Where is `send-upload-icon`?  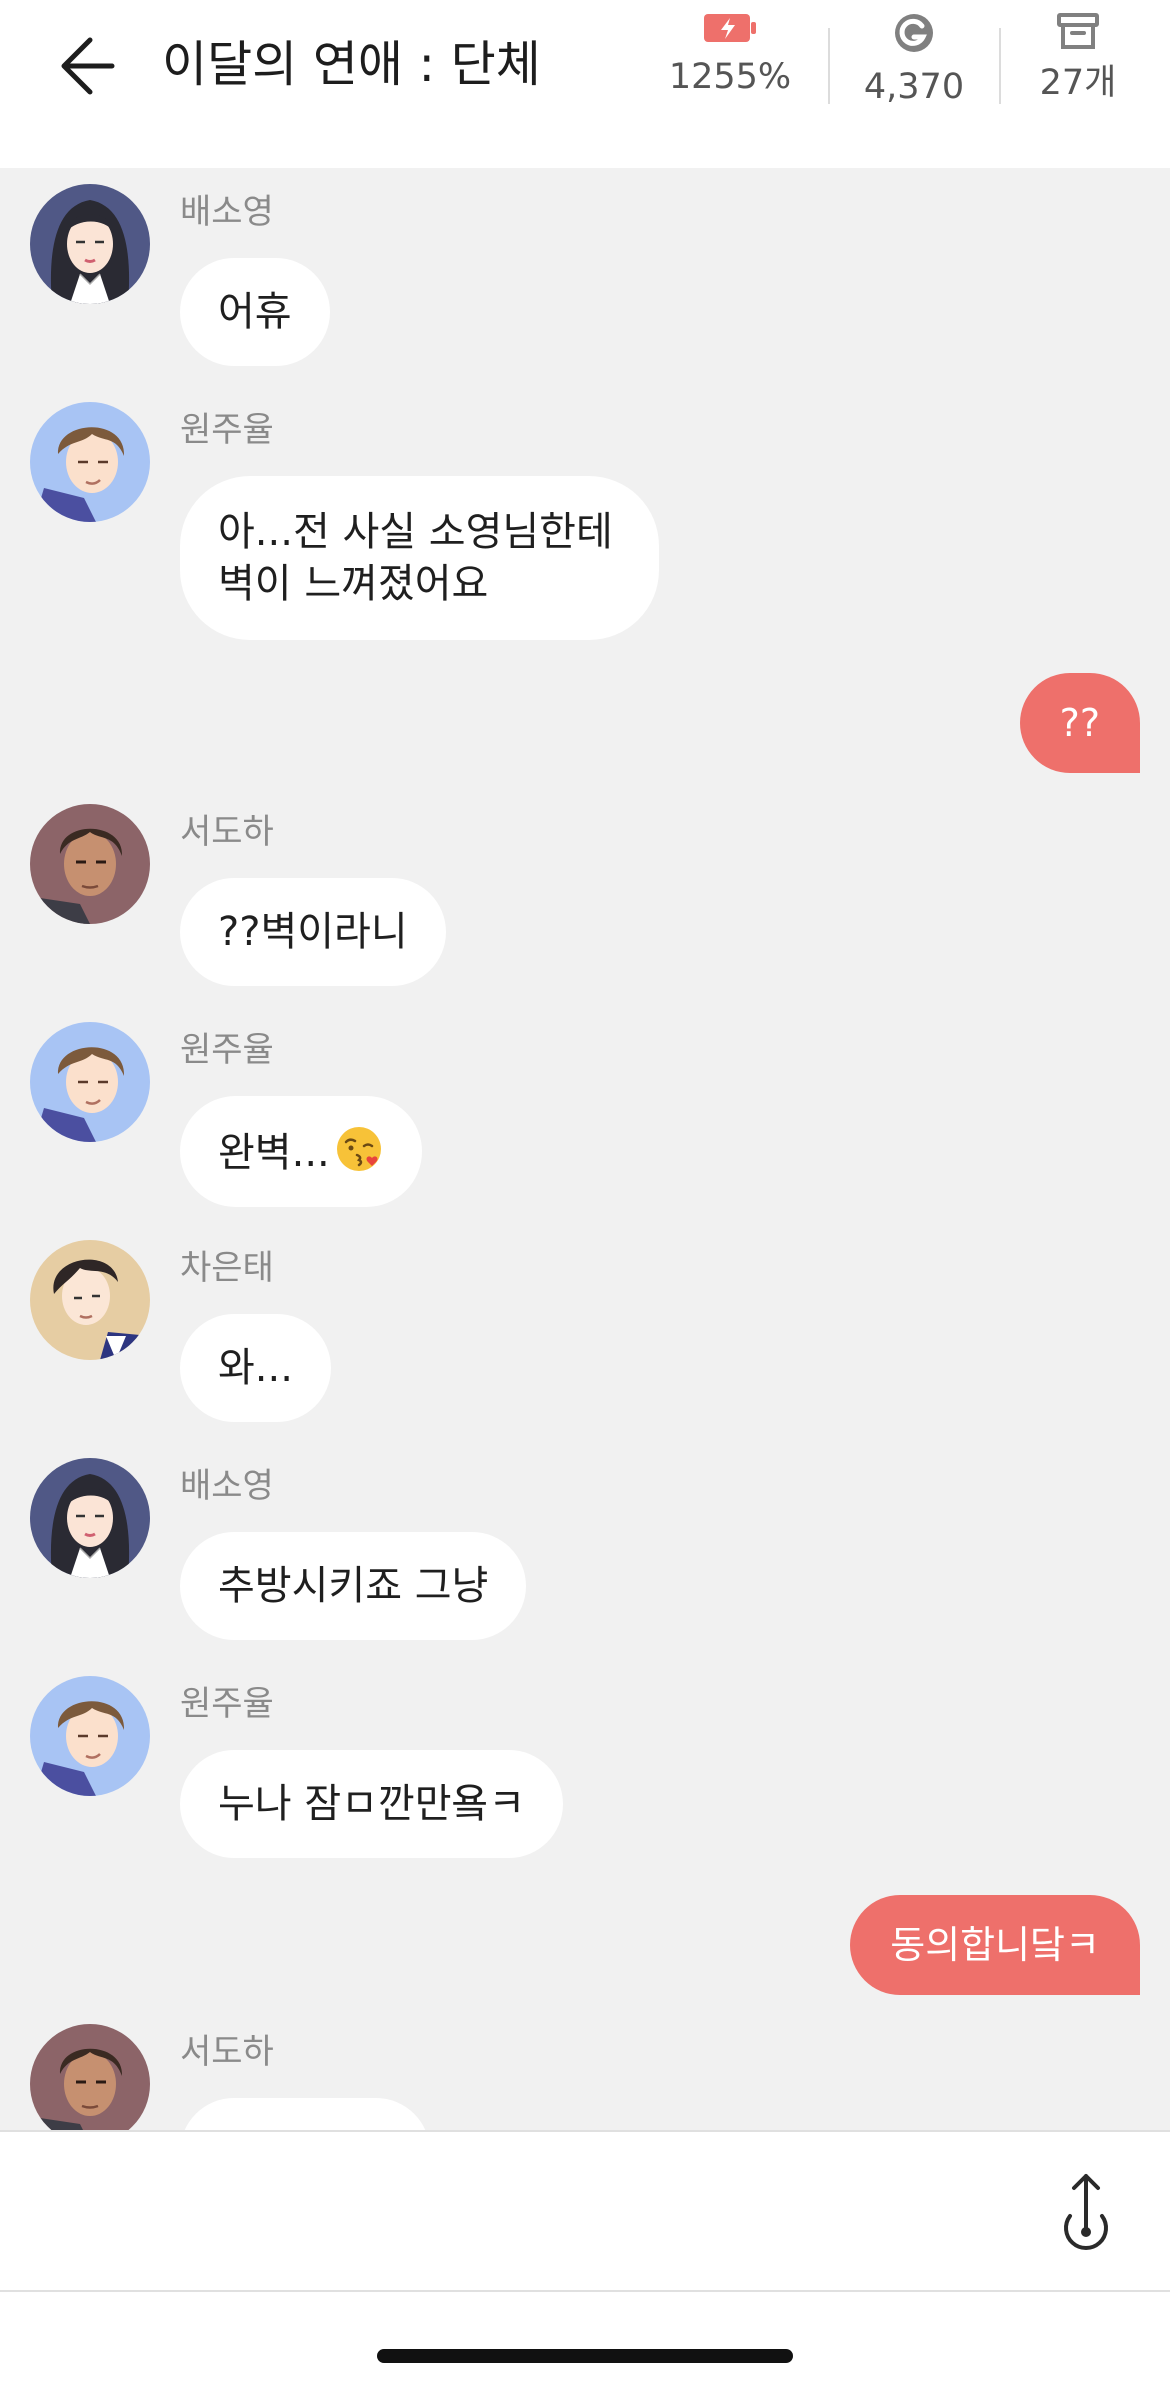 send-upload-icon is located at coordinates (1086, 2212).